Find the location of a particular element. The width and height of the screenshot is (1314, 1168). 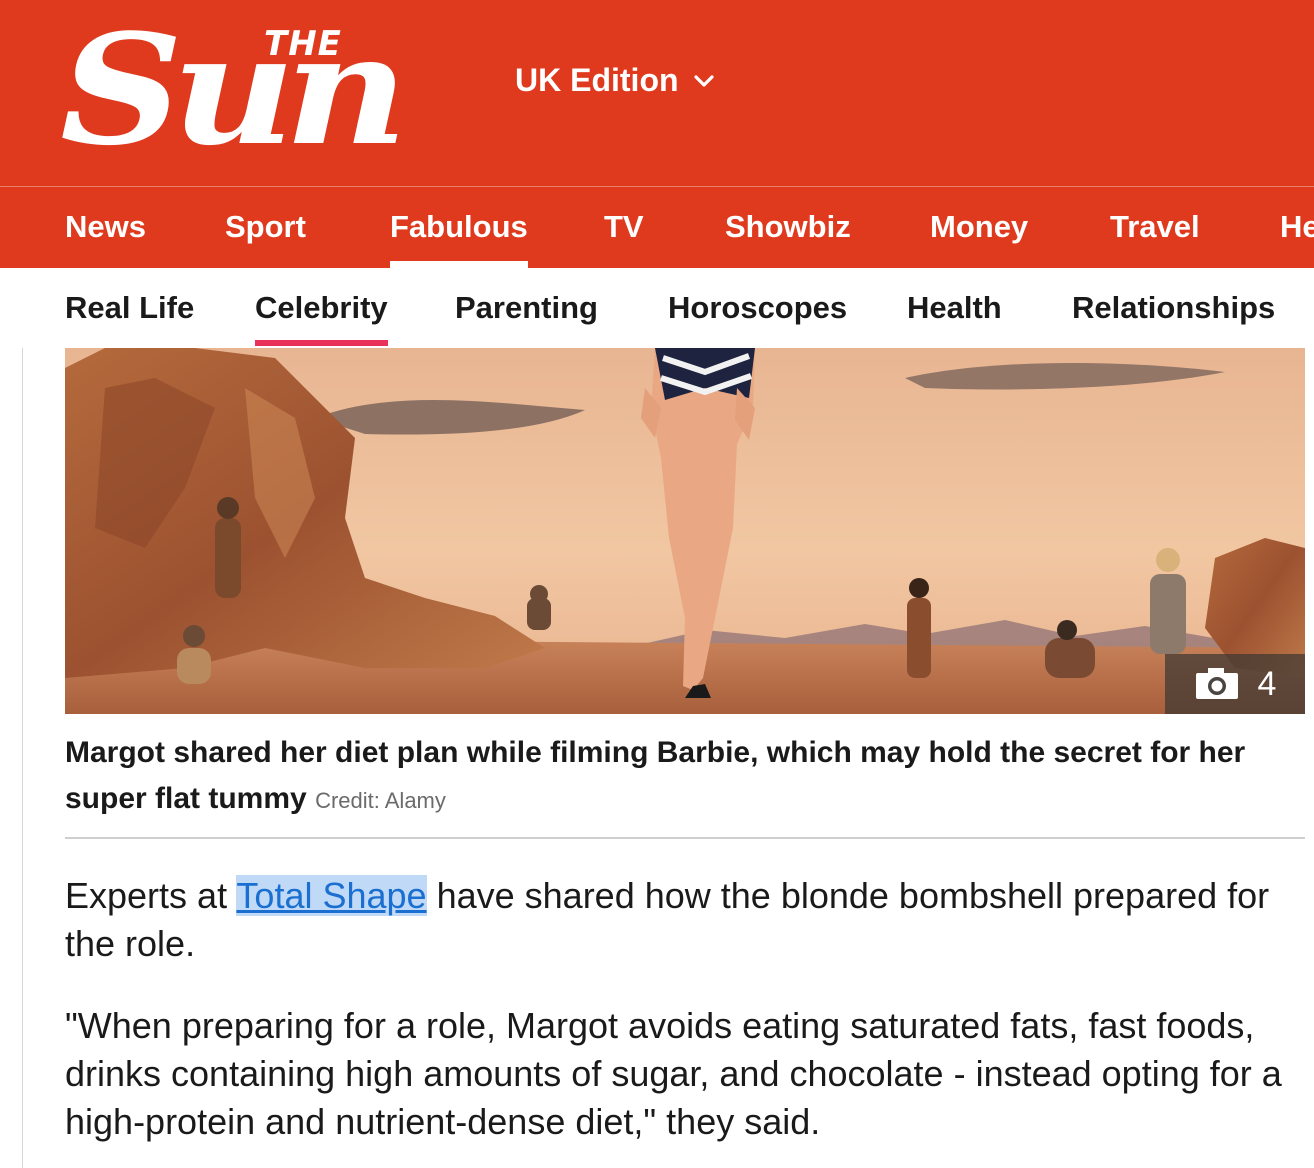

the-sun-logo: THE Sun is located at coordinates (270, 90).